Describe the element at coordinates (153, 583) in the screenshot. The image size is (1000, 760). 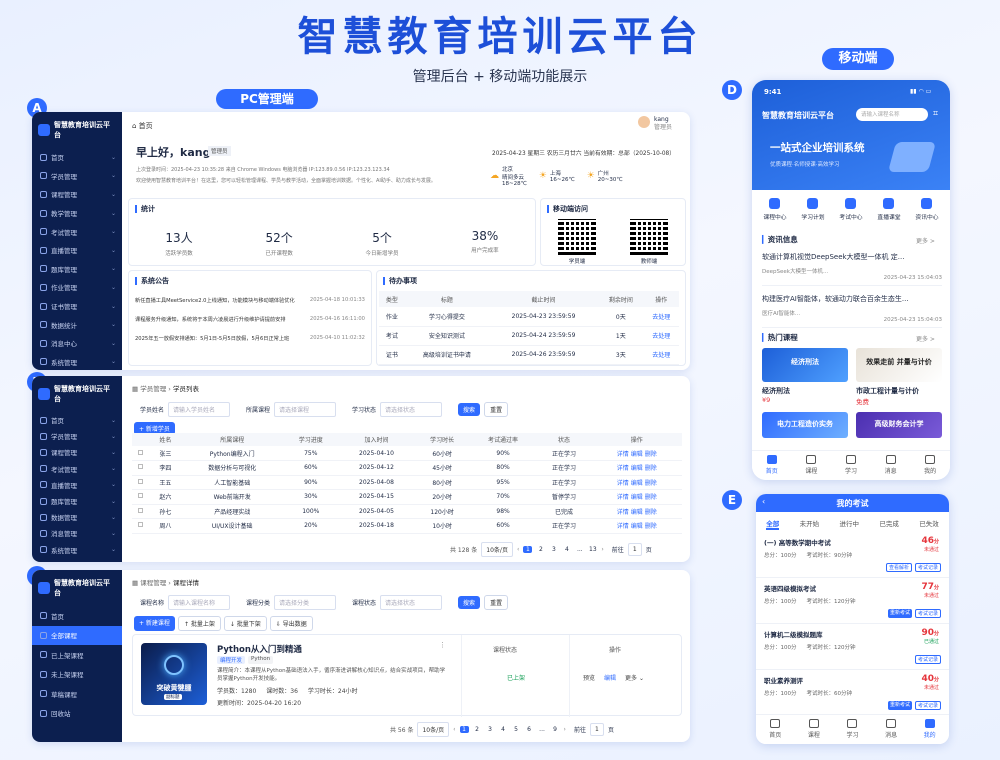
I see `breadcrumb-1: 课程管理` at that location.